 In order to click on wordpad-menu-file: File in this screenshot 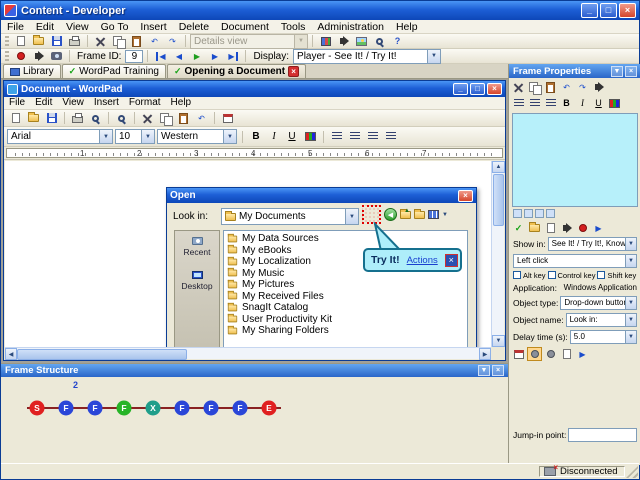, I will do `click(17, 103)`.